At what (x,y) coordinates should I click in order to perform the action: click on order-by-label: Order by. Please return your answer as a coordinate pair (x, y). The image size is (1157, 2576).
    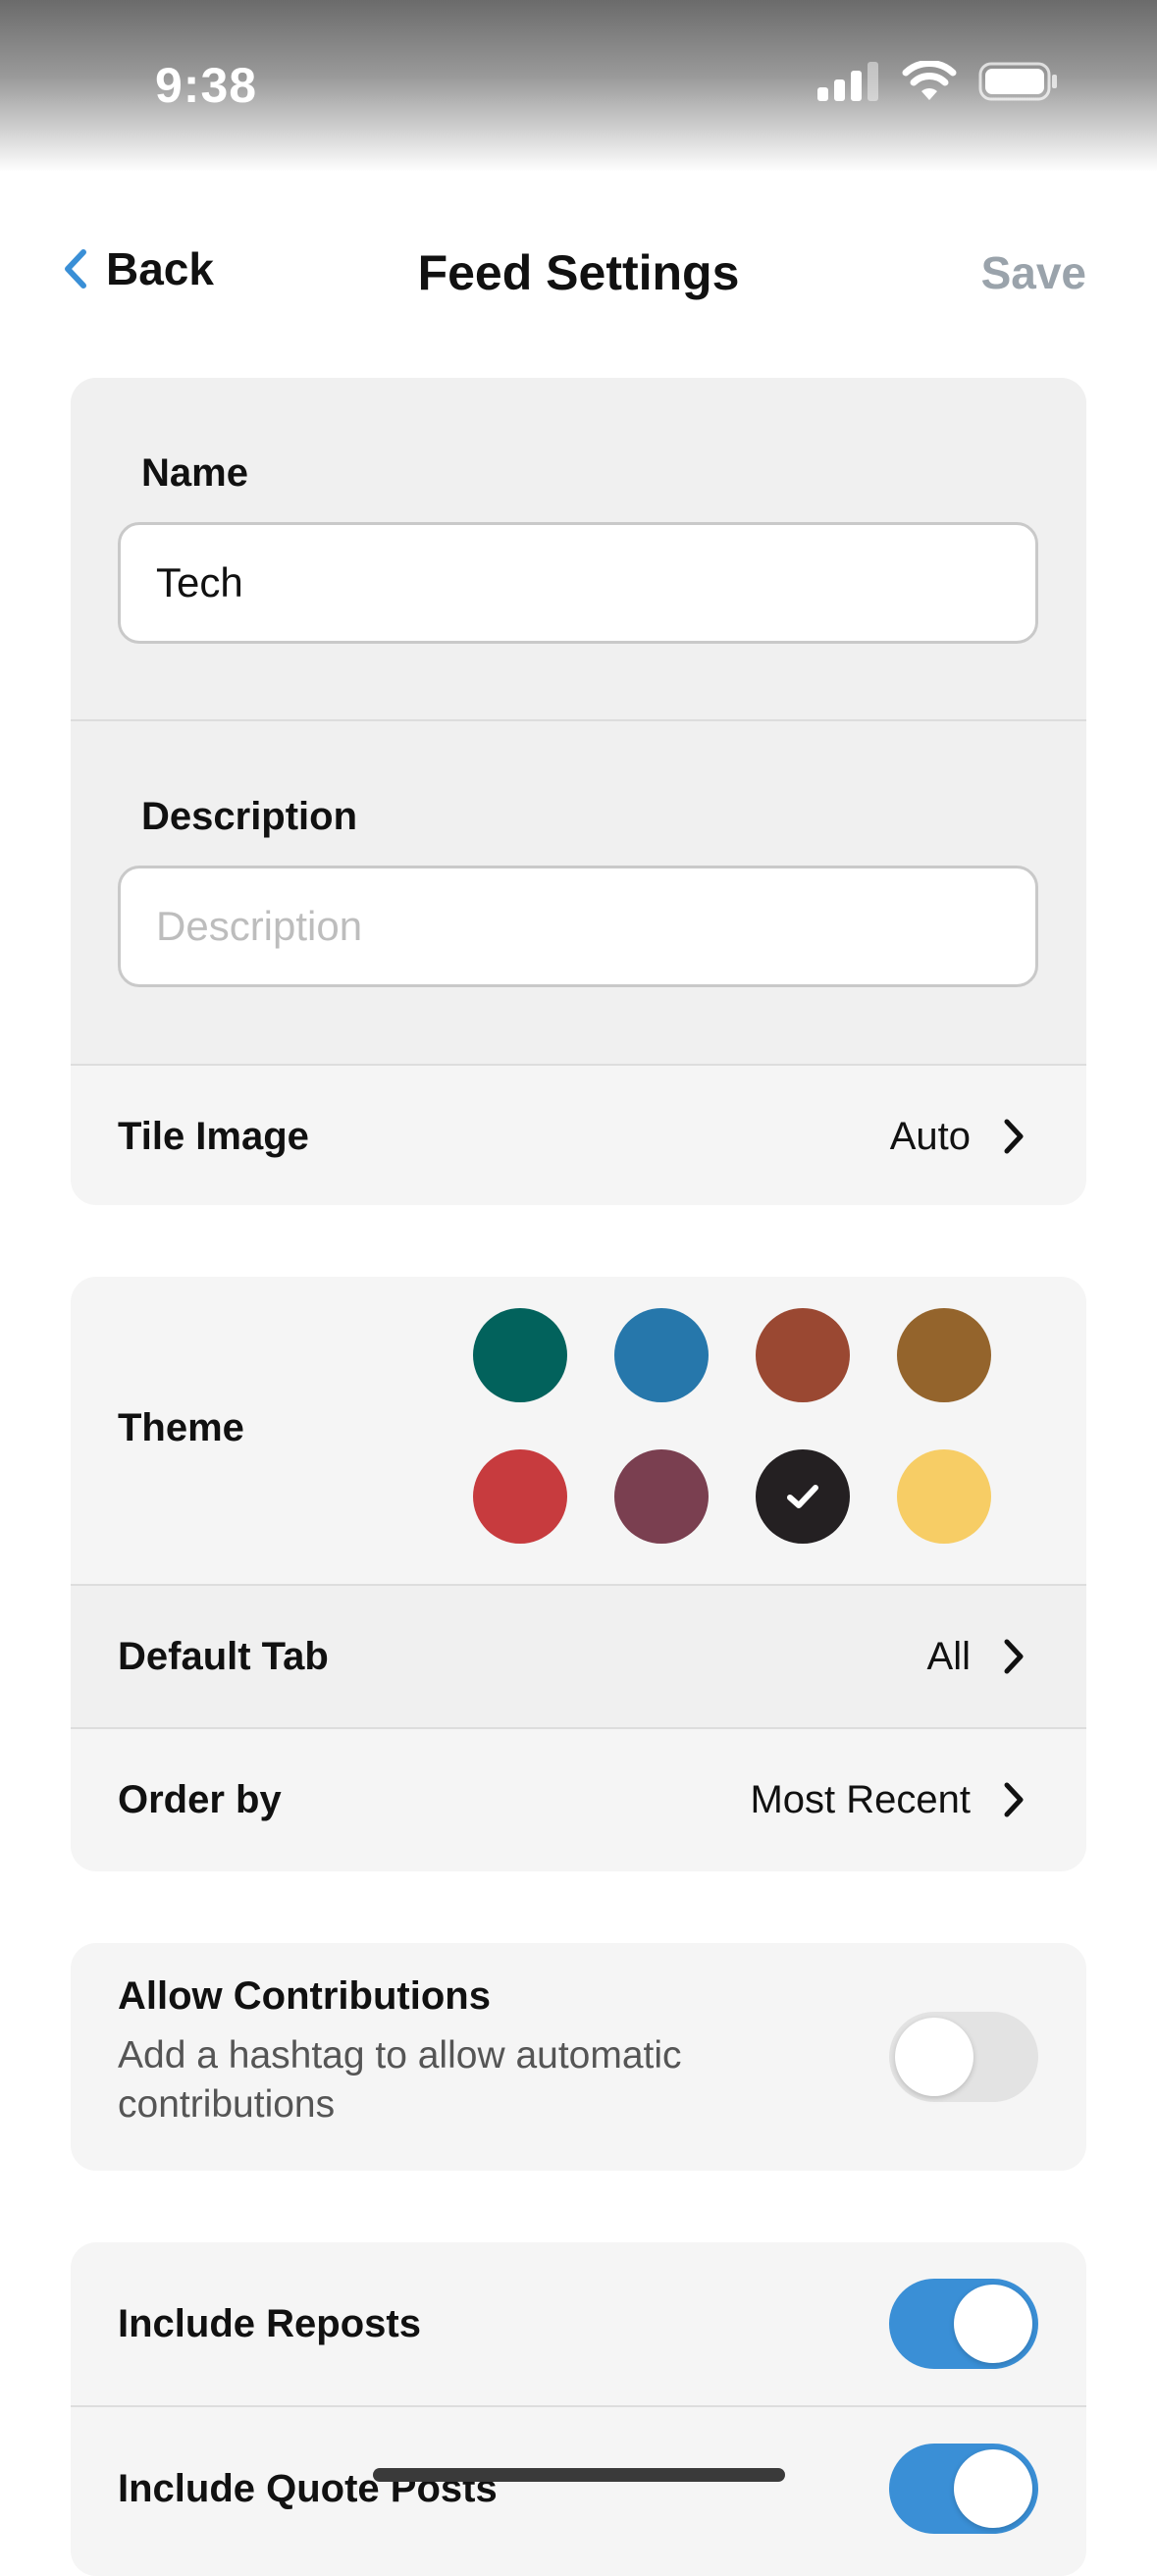
    Looking at the image, I should click on (200, 1799).